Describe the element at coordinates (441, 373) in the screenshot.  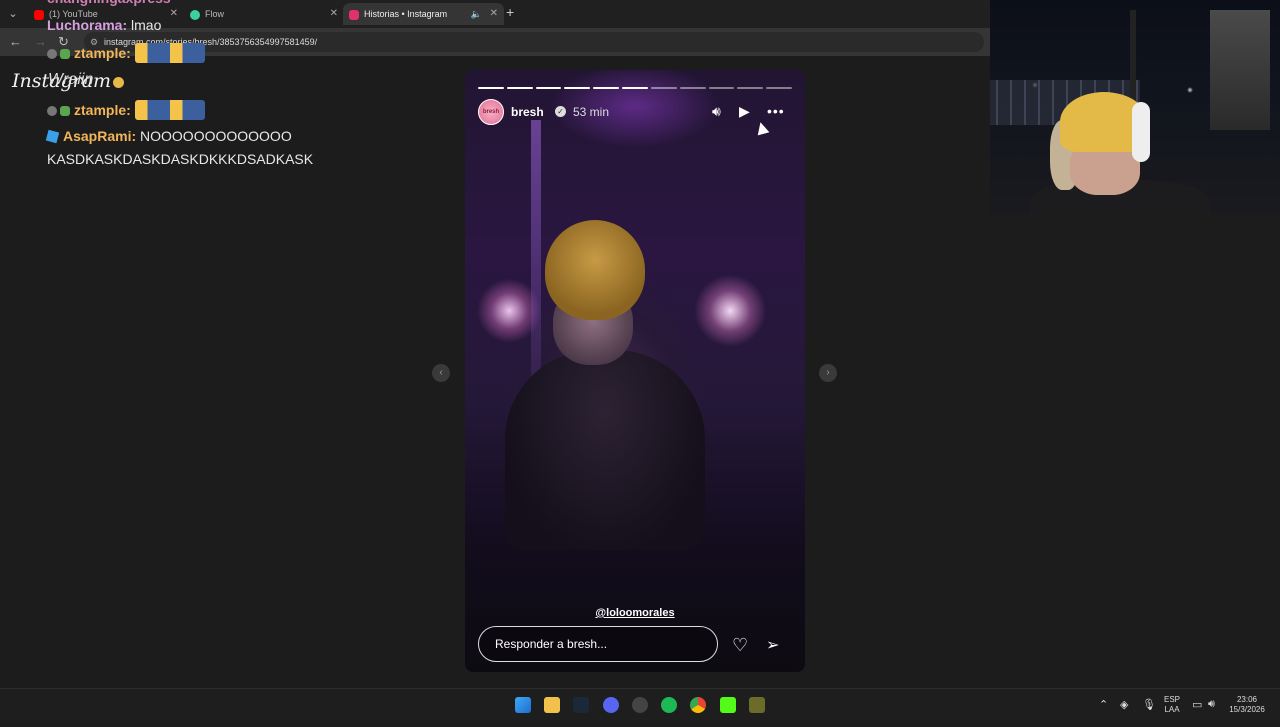
I see `previous-story-button: ‹` at that location.